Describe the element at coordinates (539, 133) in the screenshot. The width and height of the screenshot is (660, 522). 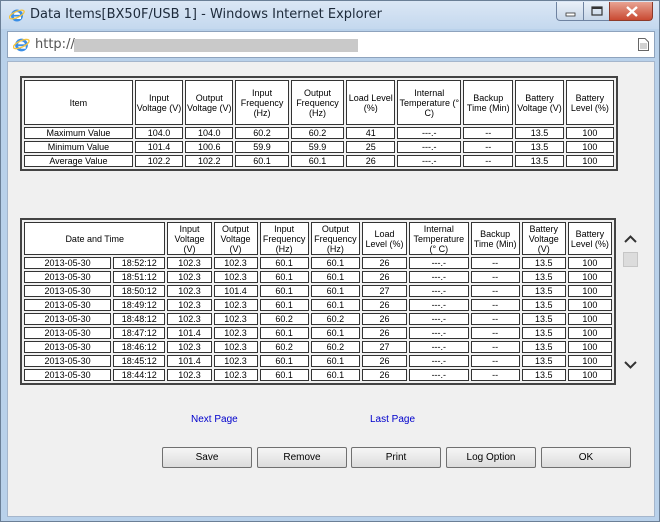
I see `summary-cell: 13.5` at that location.